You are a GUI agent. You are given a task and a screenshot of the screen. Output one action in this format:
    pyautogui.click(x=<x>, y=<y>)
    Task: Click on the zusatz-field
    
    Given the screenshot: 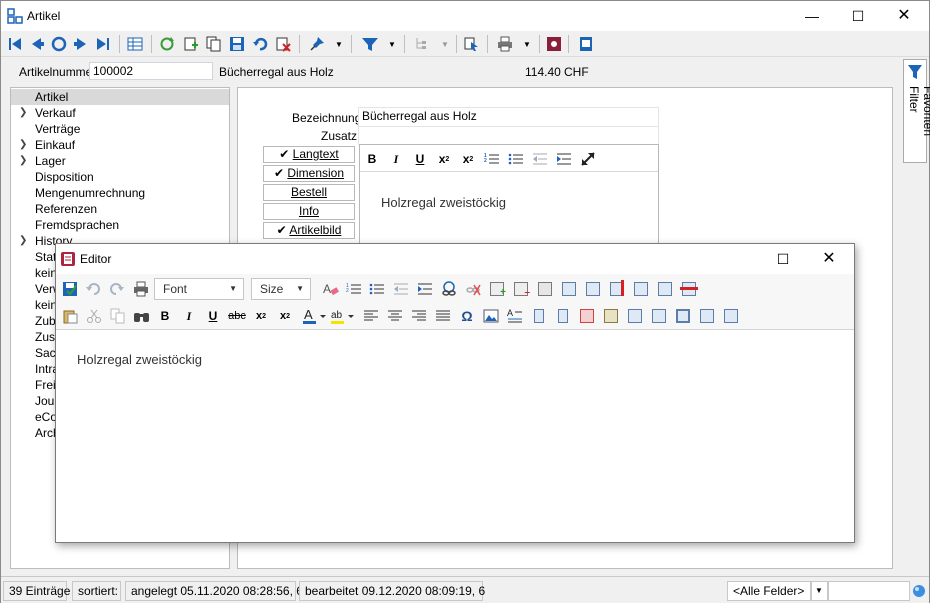 What is the action you would take?
    pyautogui.click(x=508, y=135)
    